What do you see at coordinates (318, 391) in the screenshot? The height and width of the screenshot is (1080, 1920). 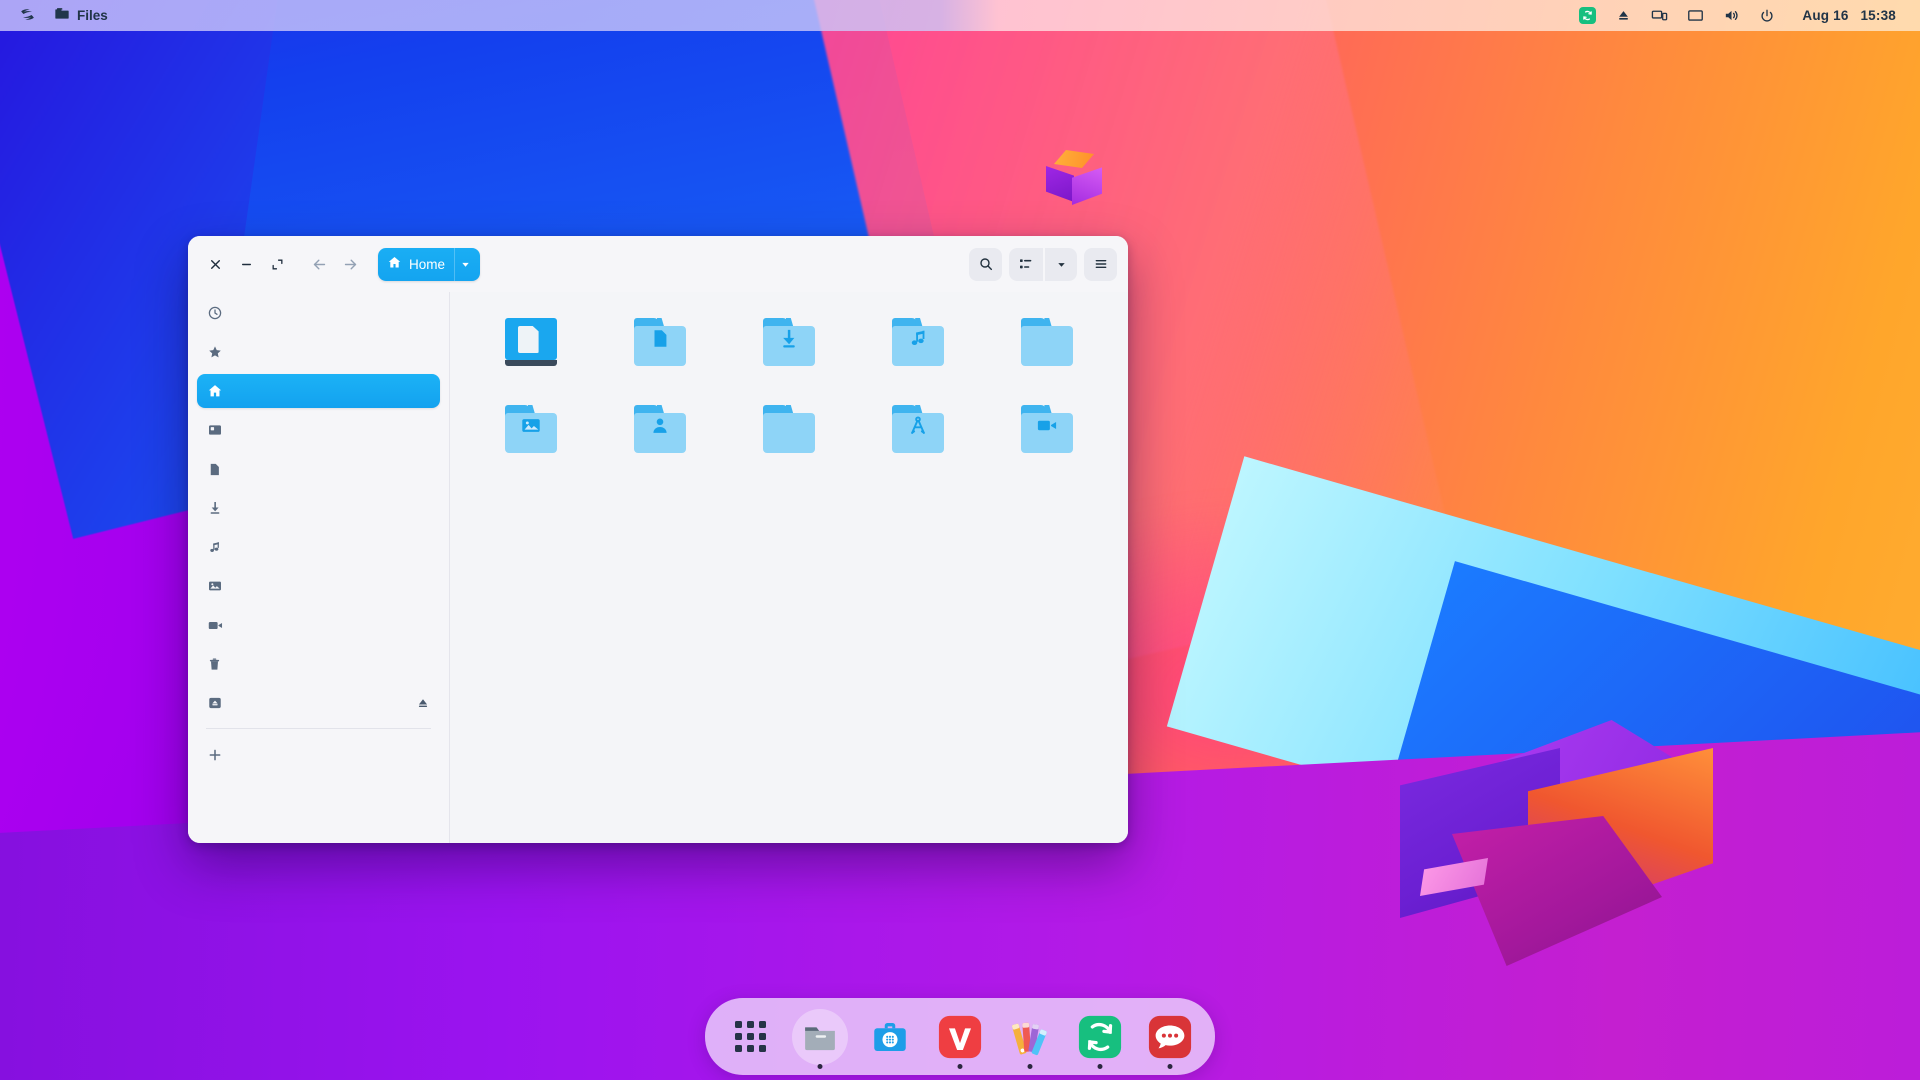 I see `sidebar-item-home` at bounding box center [318, 391].